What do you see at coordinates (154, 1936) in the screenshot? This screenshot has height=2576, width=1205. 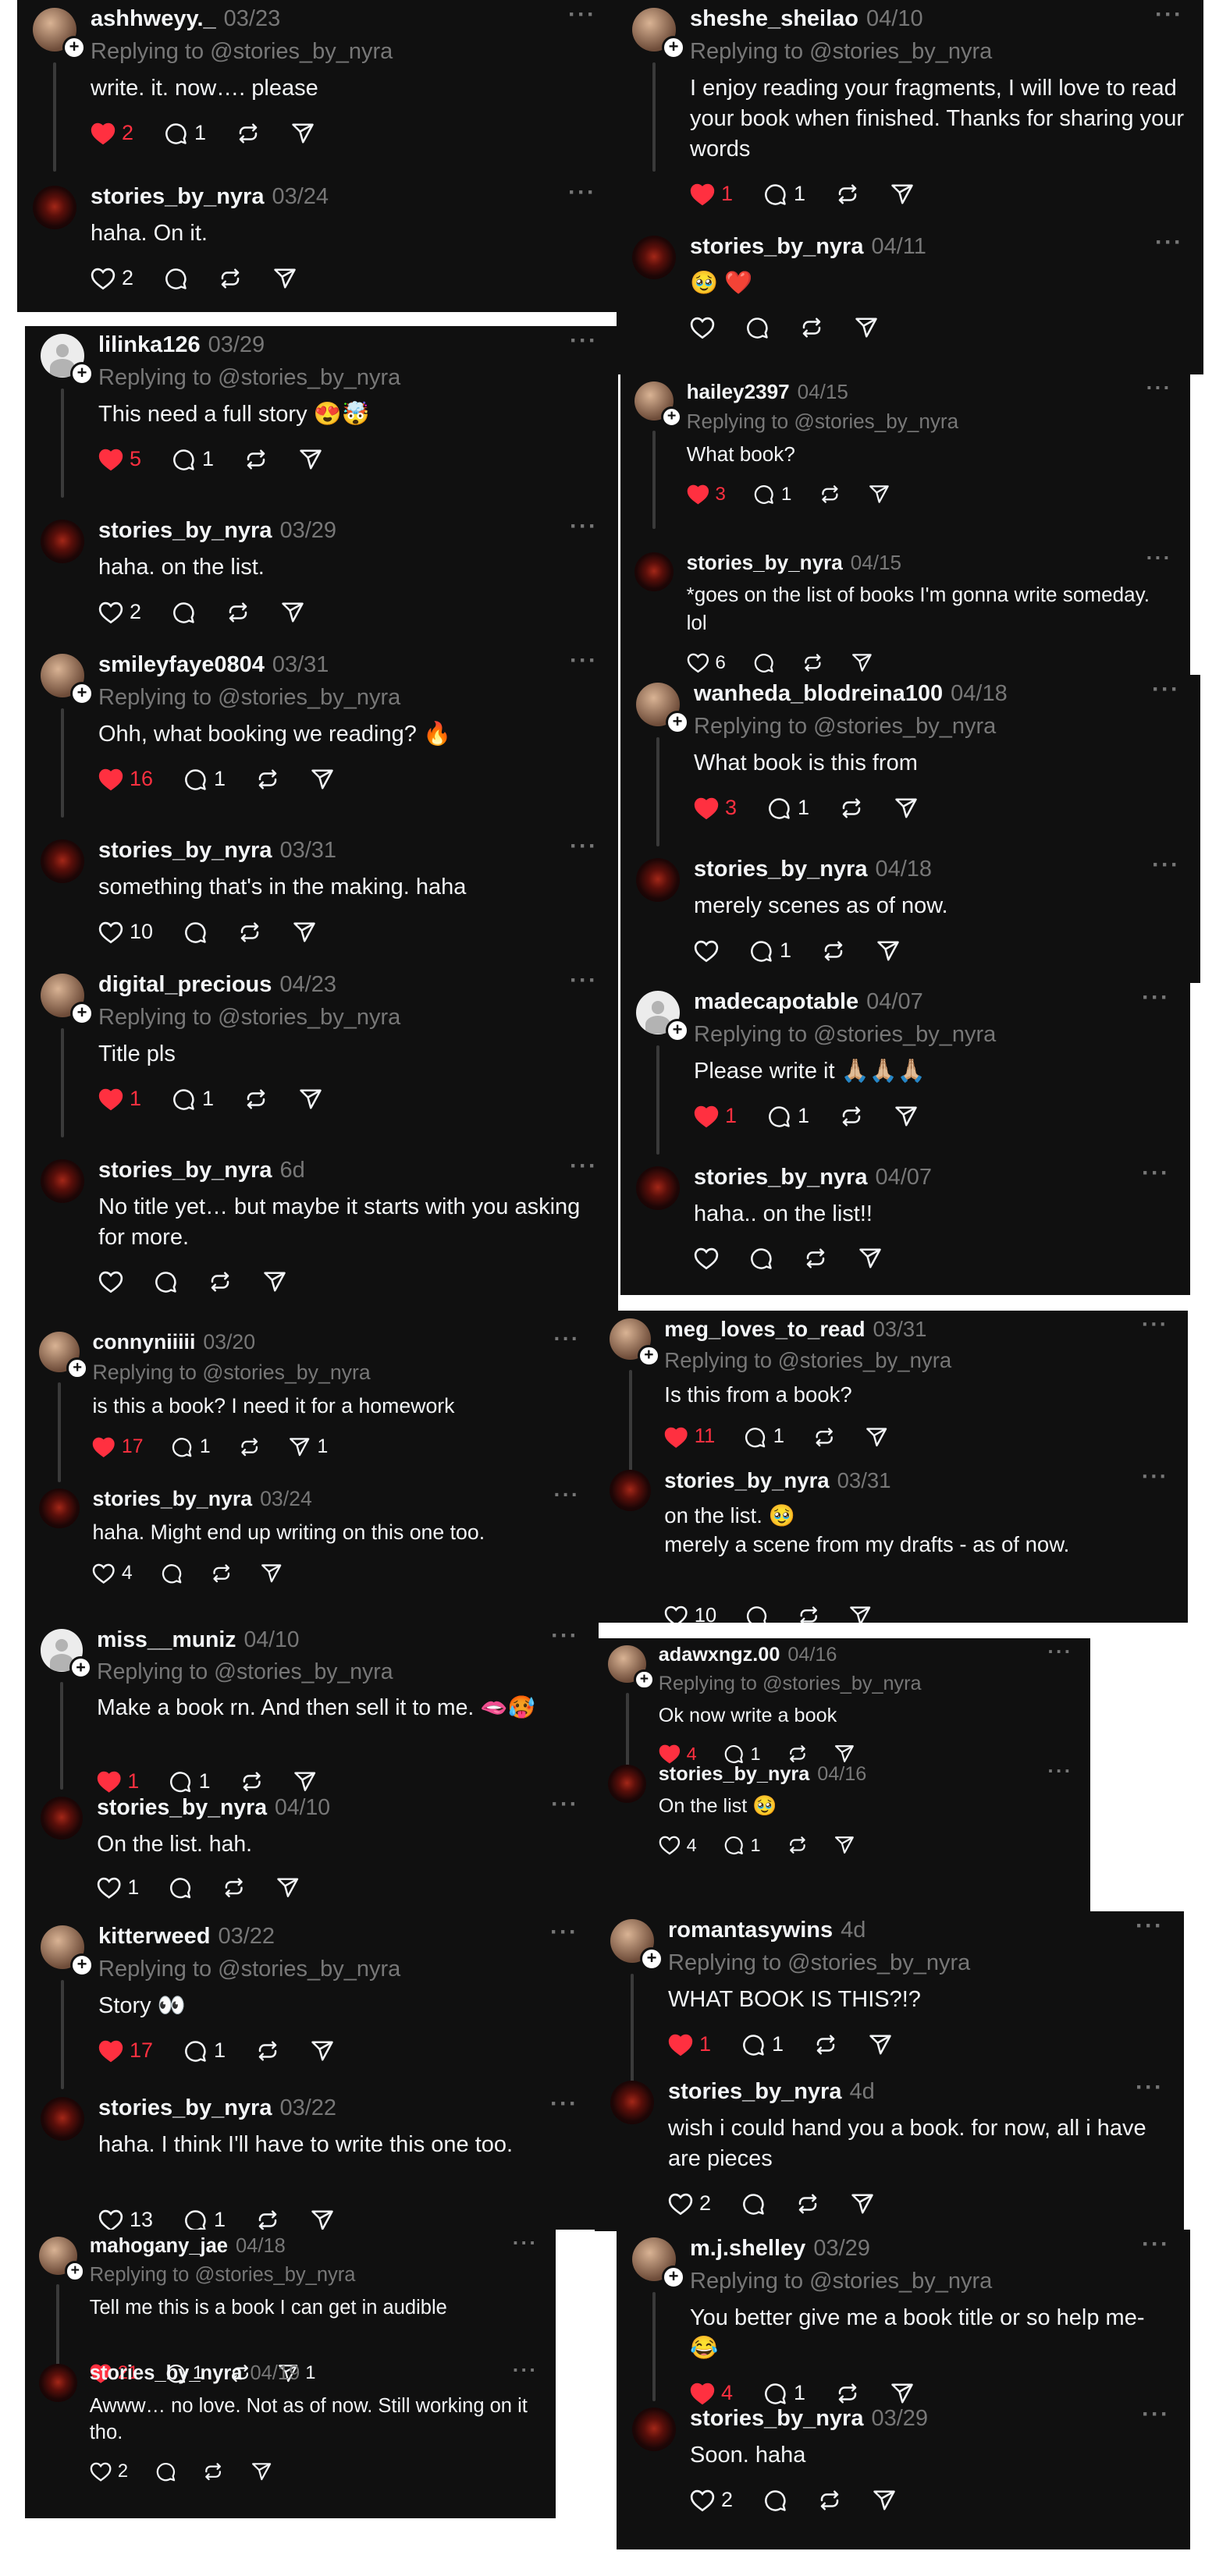 I see `username: kitterweed` at bounding box center [154, 1936].